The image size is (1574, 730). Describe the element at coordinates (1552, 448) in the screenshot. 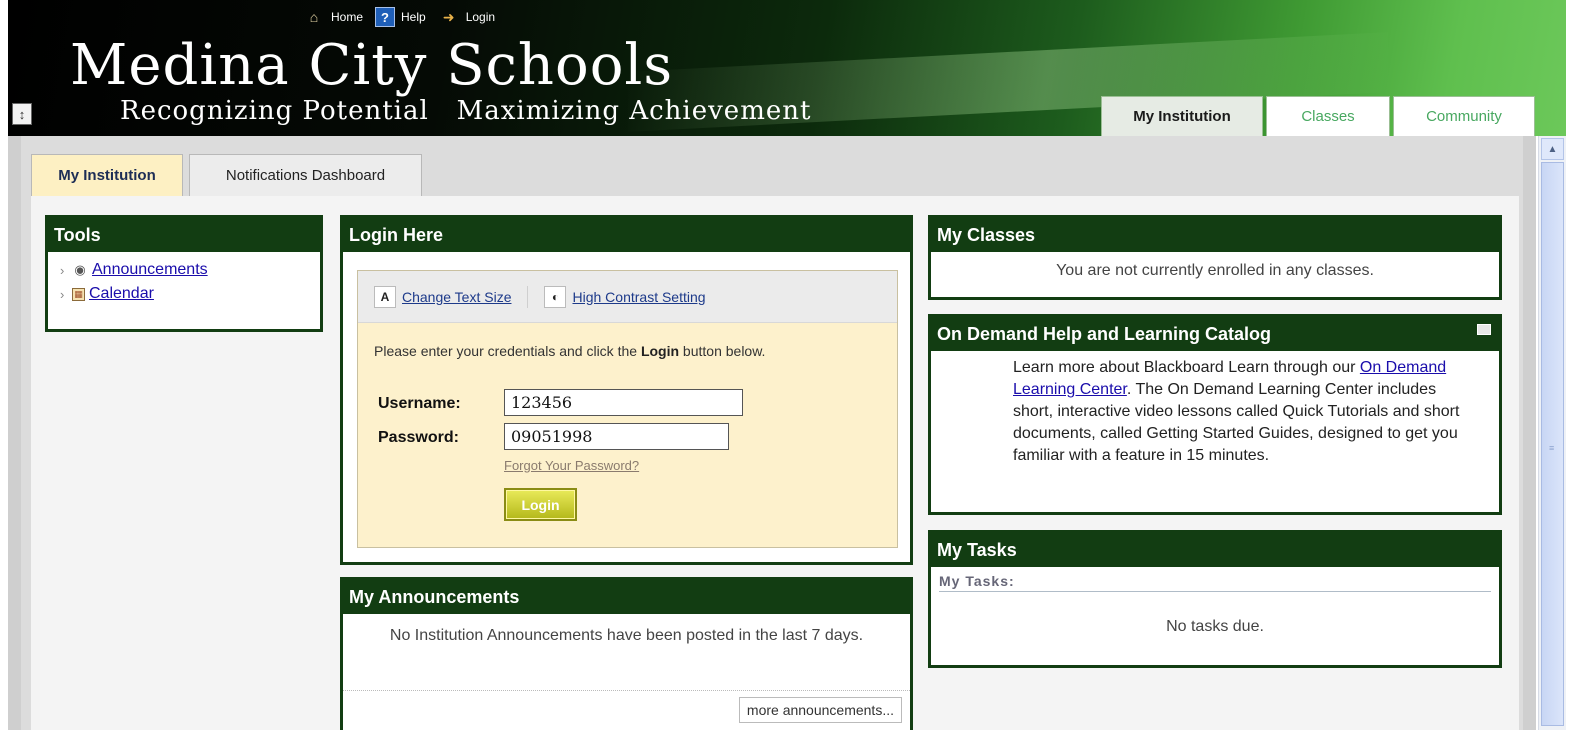

I see `grip-icon: ≡` at that location.